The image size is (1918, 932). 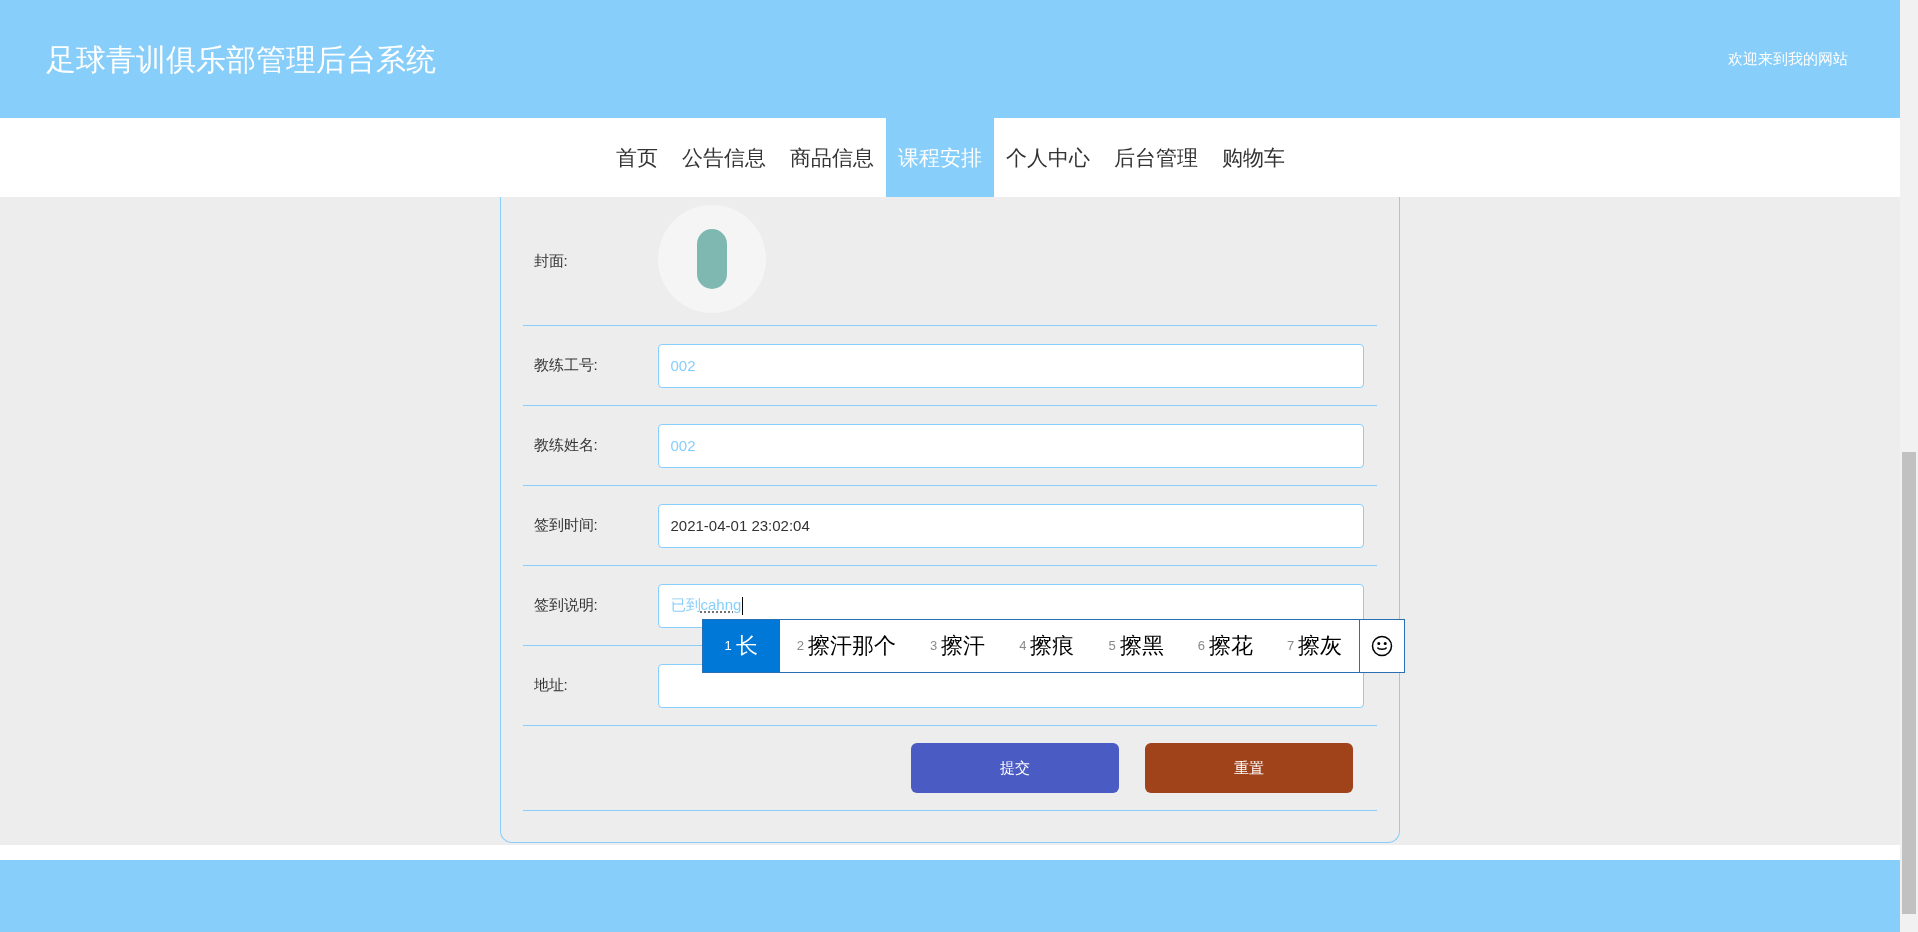 What do you see at coordinates (1248, 768) in the screenshot?
I see `reset-button: 重置` at bounding box center [1248, 768].